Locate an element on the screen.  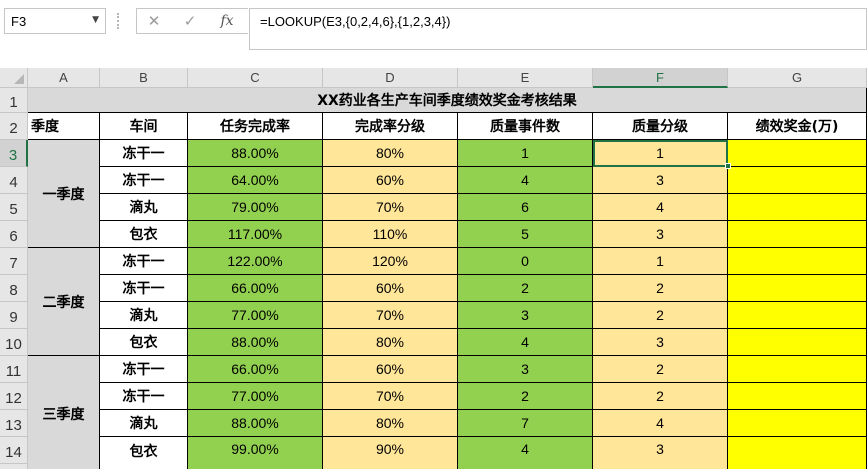
header-bonus: 绩效奖金(万) is located at coordinates (797, 126).